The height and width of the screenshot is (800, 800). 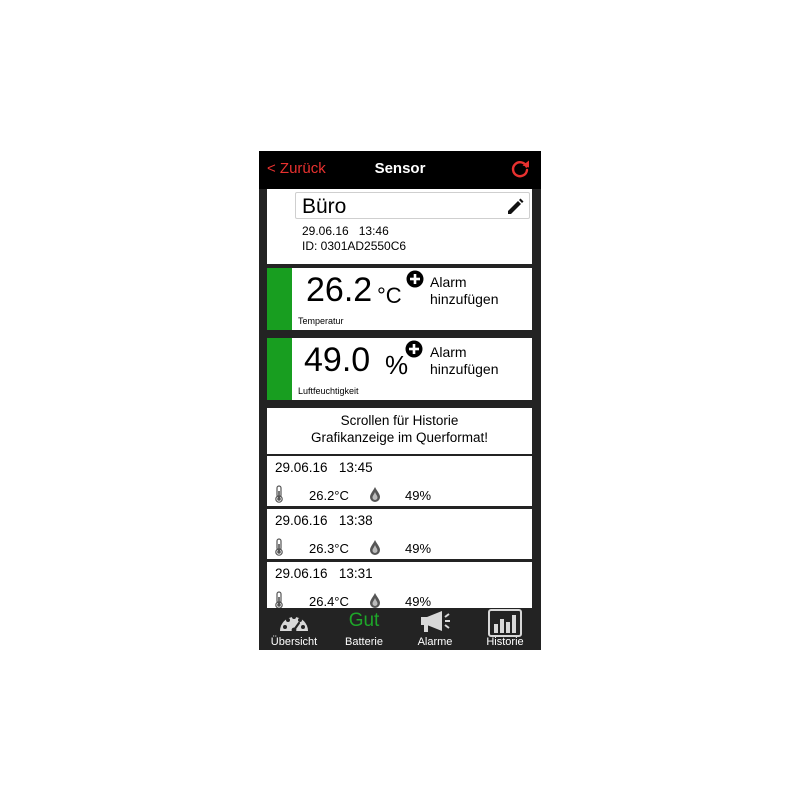 I want to click on tab-history-label: Historie, so click(x=505, y=642).